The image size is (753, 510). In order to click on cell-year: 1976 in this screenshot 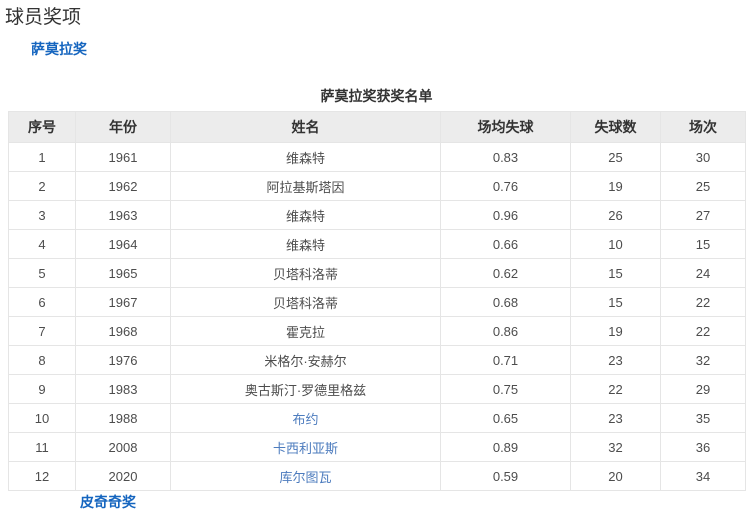, I will do `click(123, 360)`.